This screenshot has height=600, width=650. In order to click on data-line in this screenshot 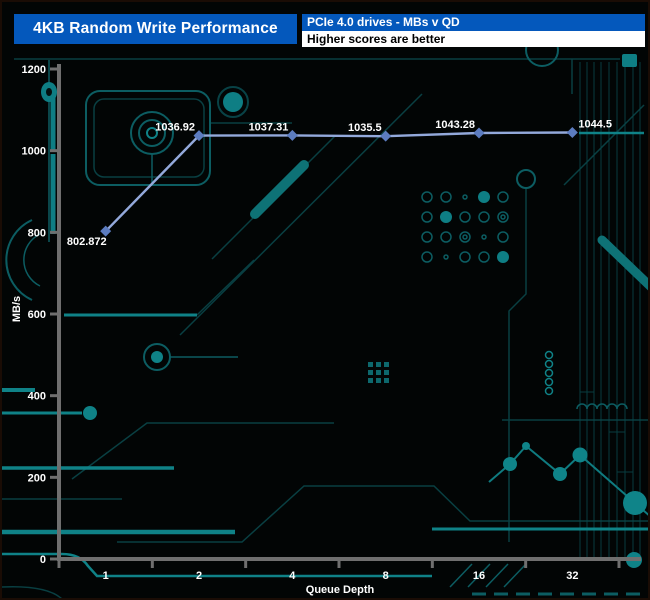, I will do `click(338, 182)`.